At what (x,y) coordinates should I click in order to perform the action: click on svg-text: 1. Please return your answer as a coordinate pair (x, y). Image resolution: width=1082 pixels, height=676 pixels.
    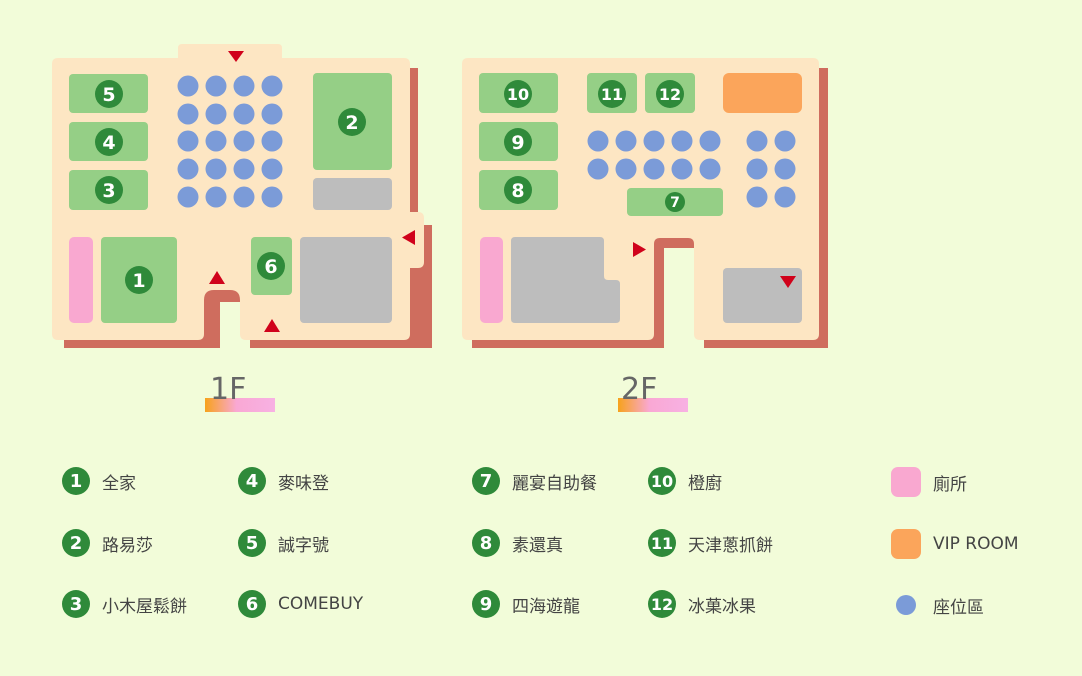
    Looking at the image, I should click on (138, 281).